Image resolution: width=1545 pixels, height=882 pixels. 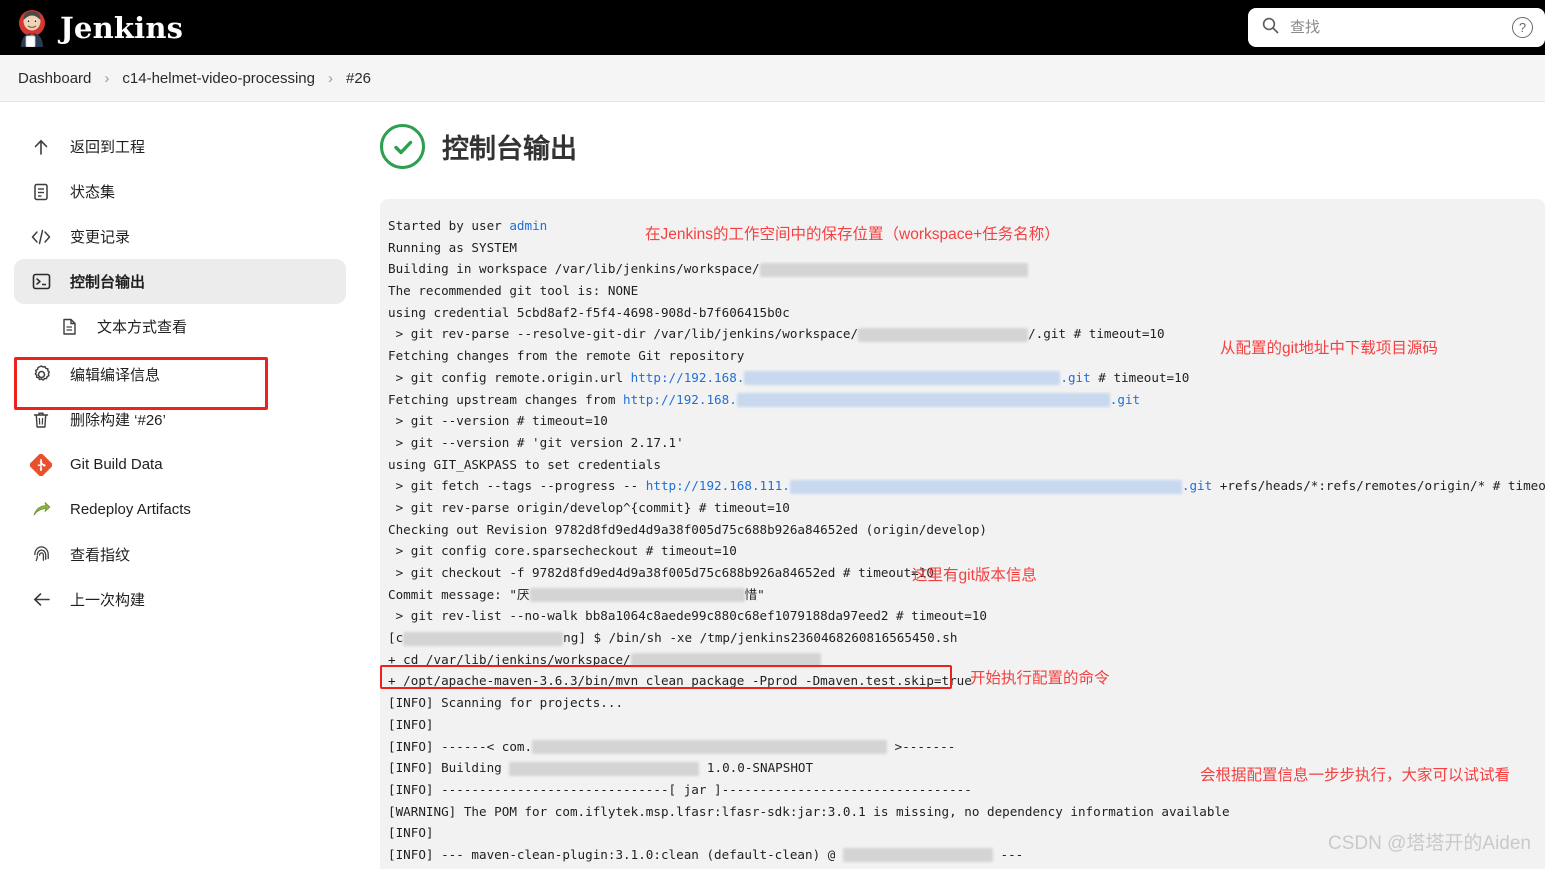 What do you see at coordinates (966, 291) in the screenshot?
I see `console-line: The recommended git tool is: NONE` at bounding box center [966, 291].